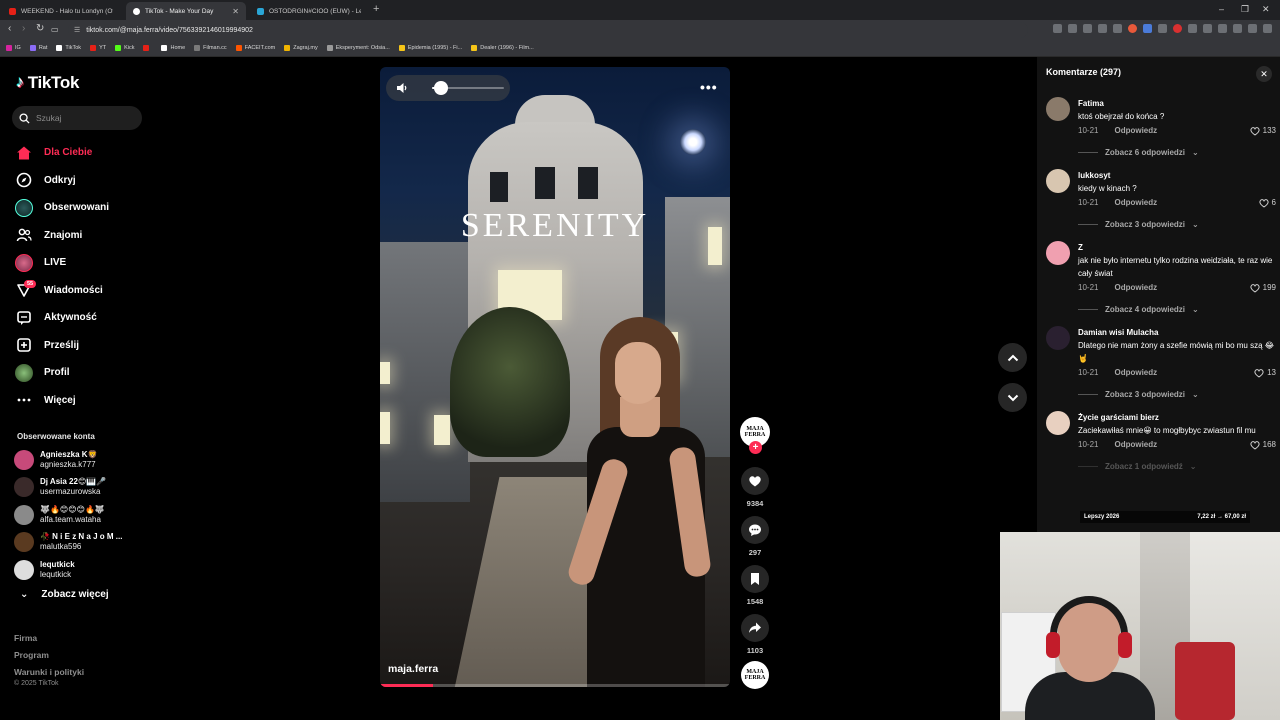 The width and height of the screenshot is (1280, 720). Describe the element at coordinates (1237, 28) in the screenshot. I see `link-icon` at that location.